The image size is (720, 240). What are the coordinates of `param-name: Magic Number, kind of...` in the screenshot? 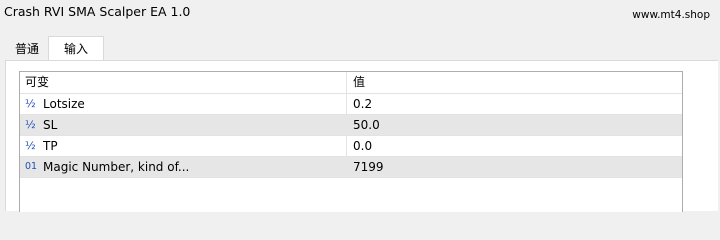 It's located at (116, 167).